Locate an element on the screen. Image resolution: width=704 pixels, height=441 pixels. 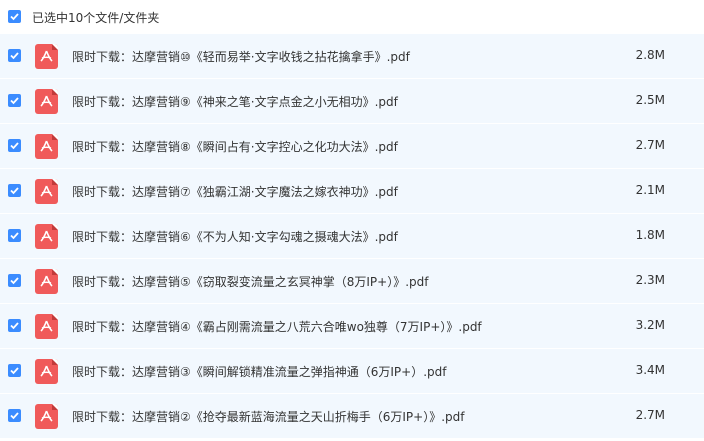
file-name: 限时下载：达摩营销⑦《独霸江湖·文字魔法之嫁衣神功》.pdf is located at coordinates (235, 191).